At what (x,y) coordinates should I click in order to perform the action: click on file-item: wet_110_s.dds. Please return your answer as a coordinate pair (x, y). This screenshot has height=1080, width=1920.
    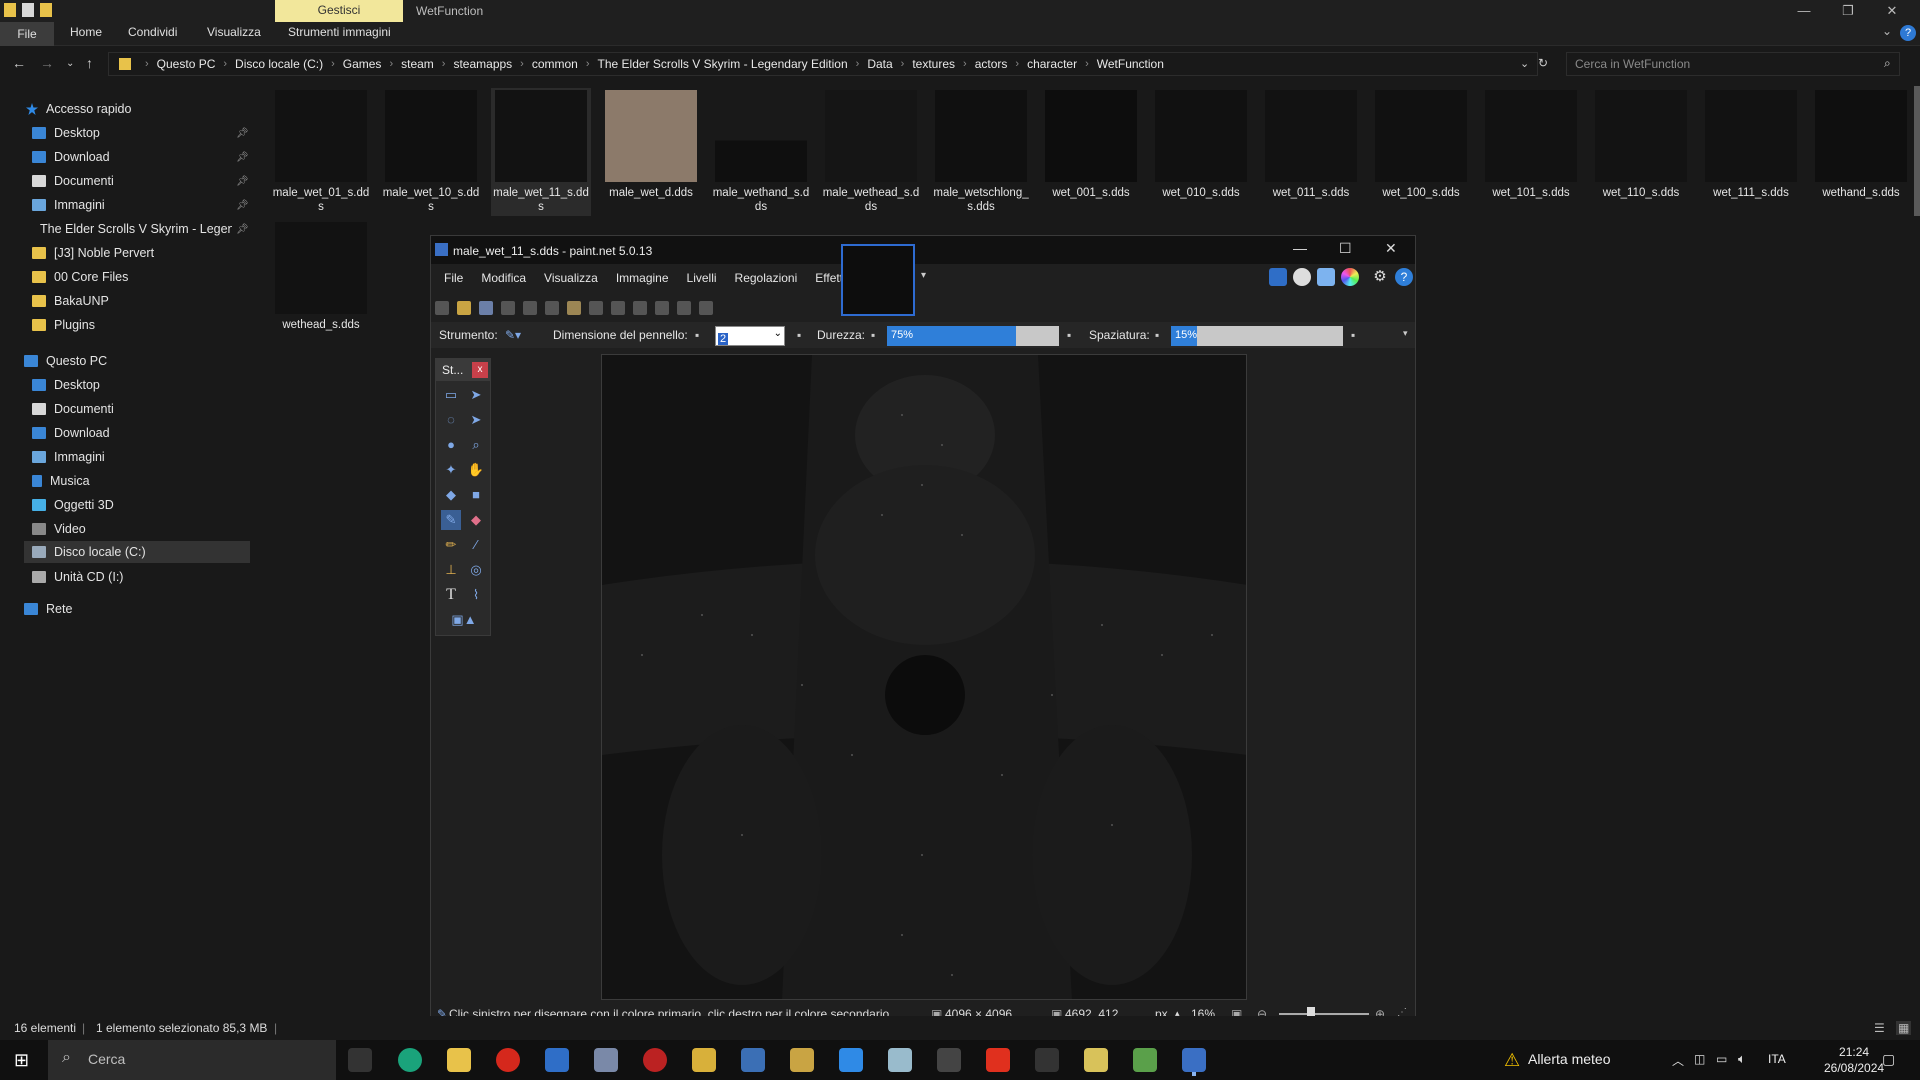
    Looking at the image, I should click on (1641, 145).